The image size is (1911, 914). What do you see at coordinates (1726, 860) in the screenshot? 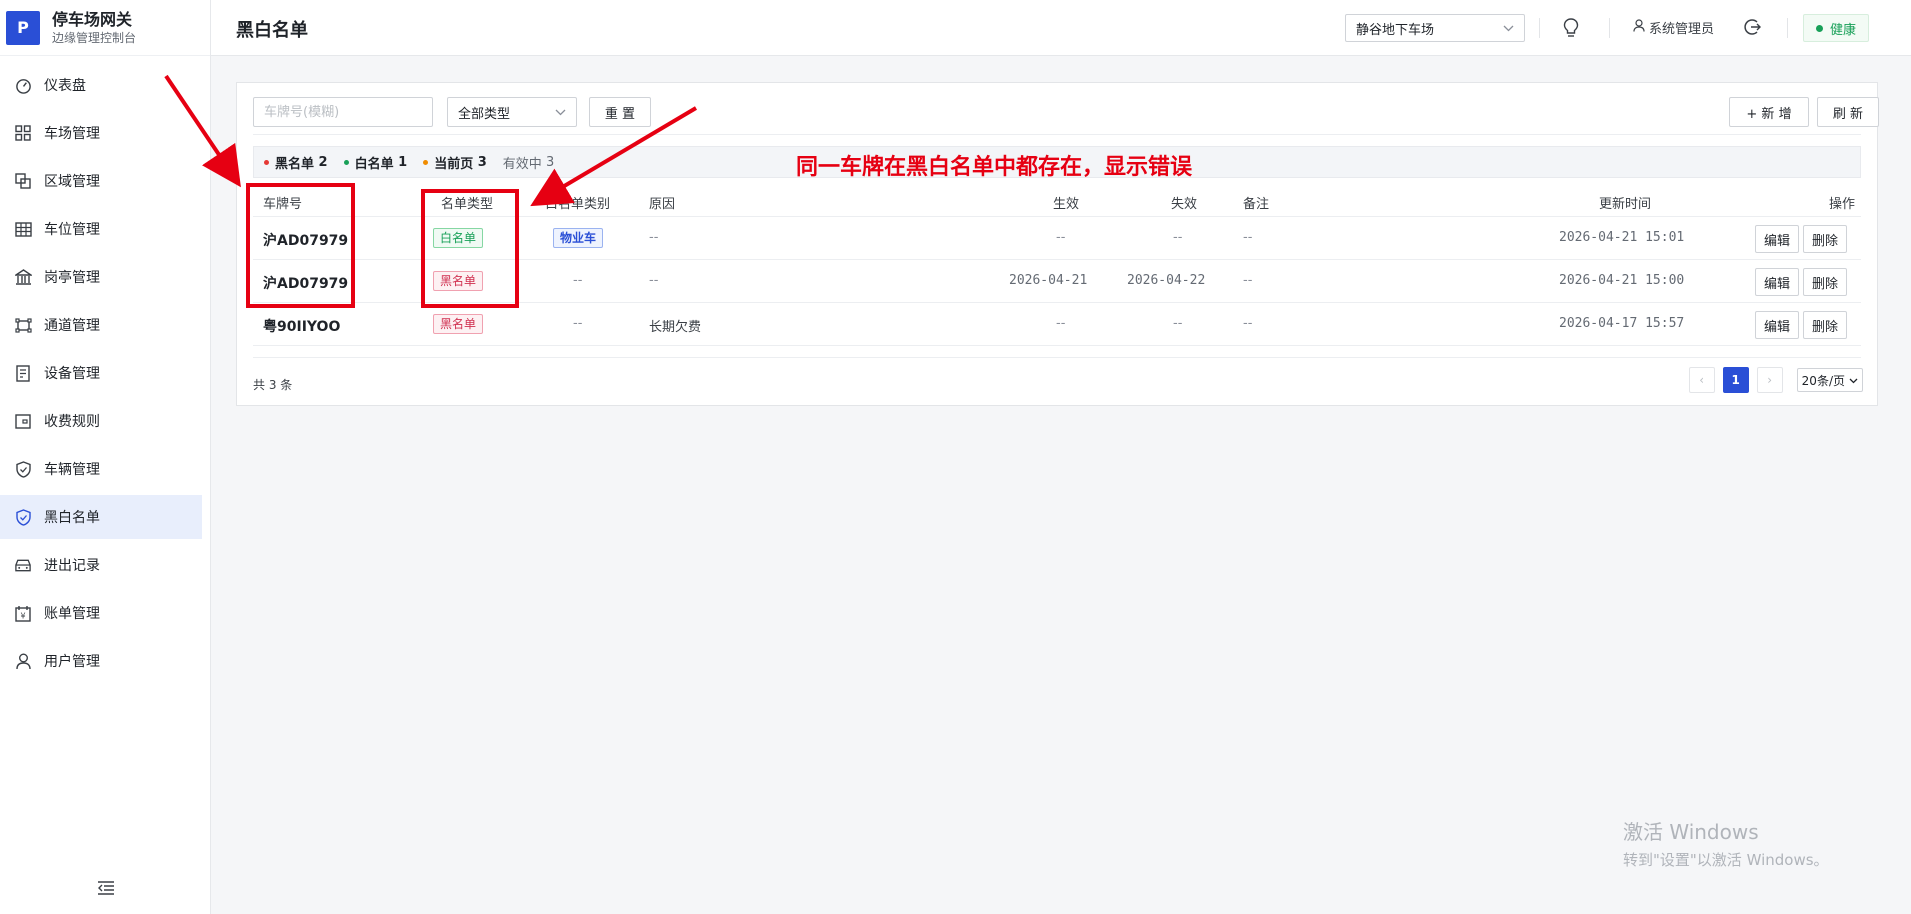
I see `watermark-line2: 转到"设置"以激活 Windows。` at bounding box center [1726, 860].